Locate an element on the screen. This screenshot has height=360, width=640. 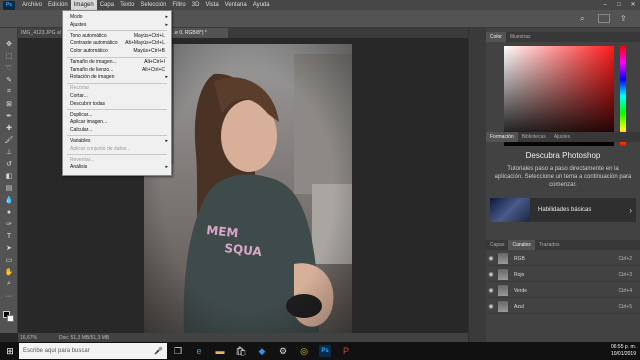
healing-brush-tool-icon: ✚ is located at coordinates (9, 128).